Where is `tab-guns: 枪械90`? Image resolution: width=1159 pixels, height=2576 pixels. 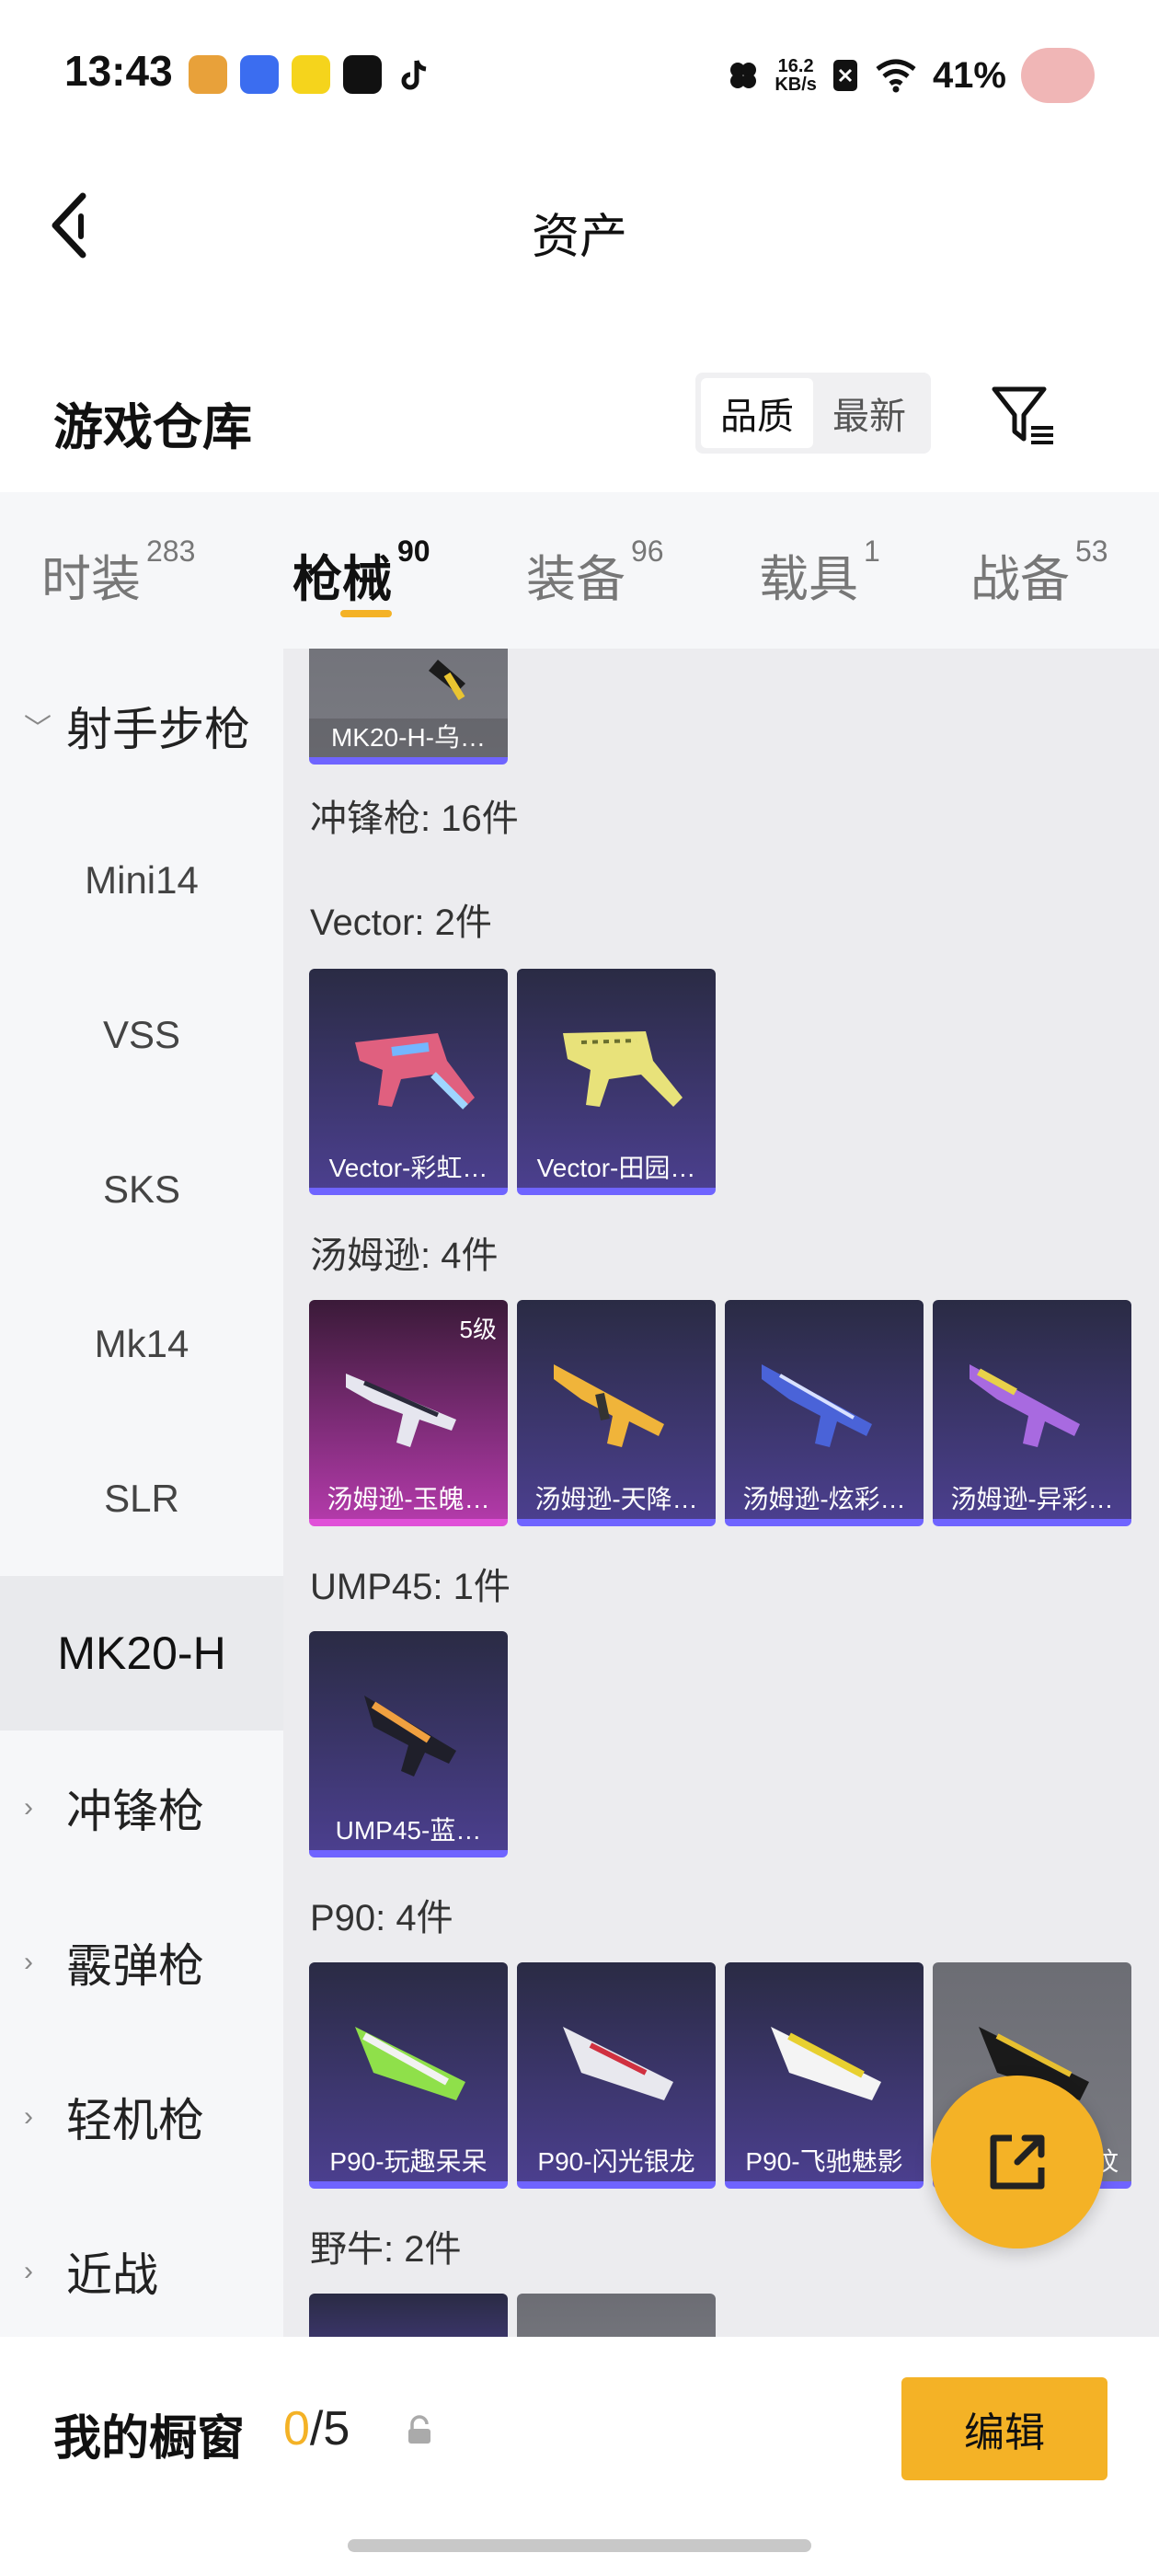
tab-guns: 枪械90 is located at coordinates (361, 573).